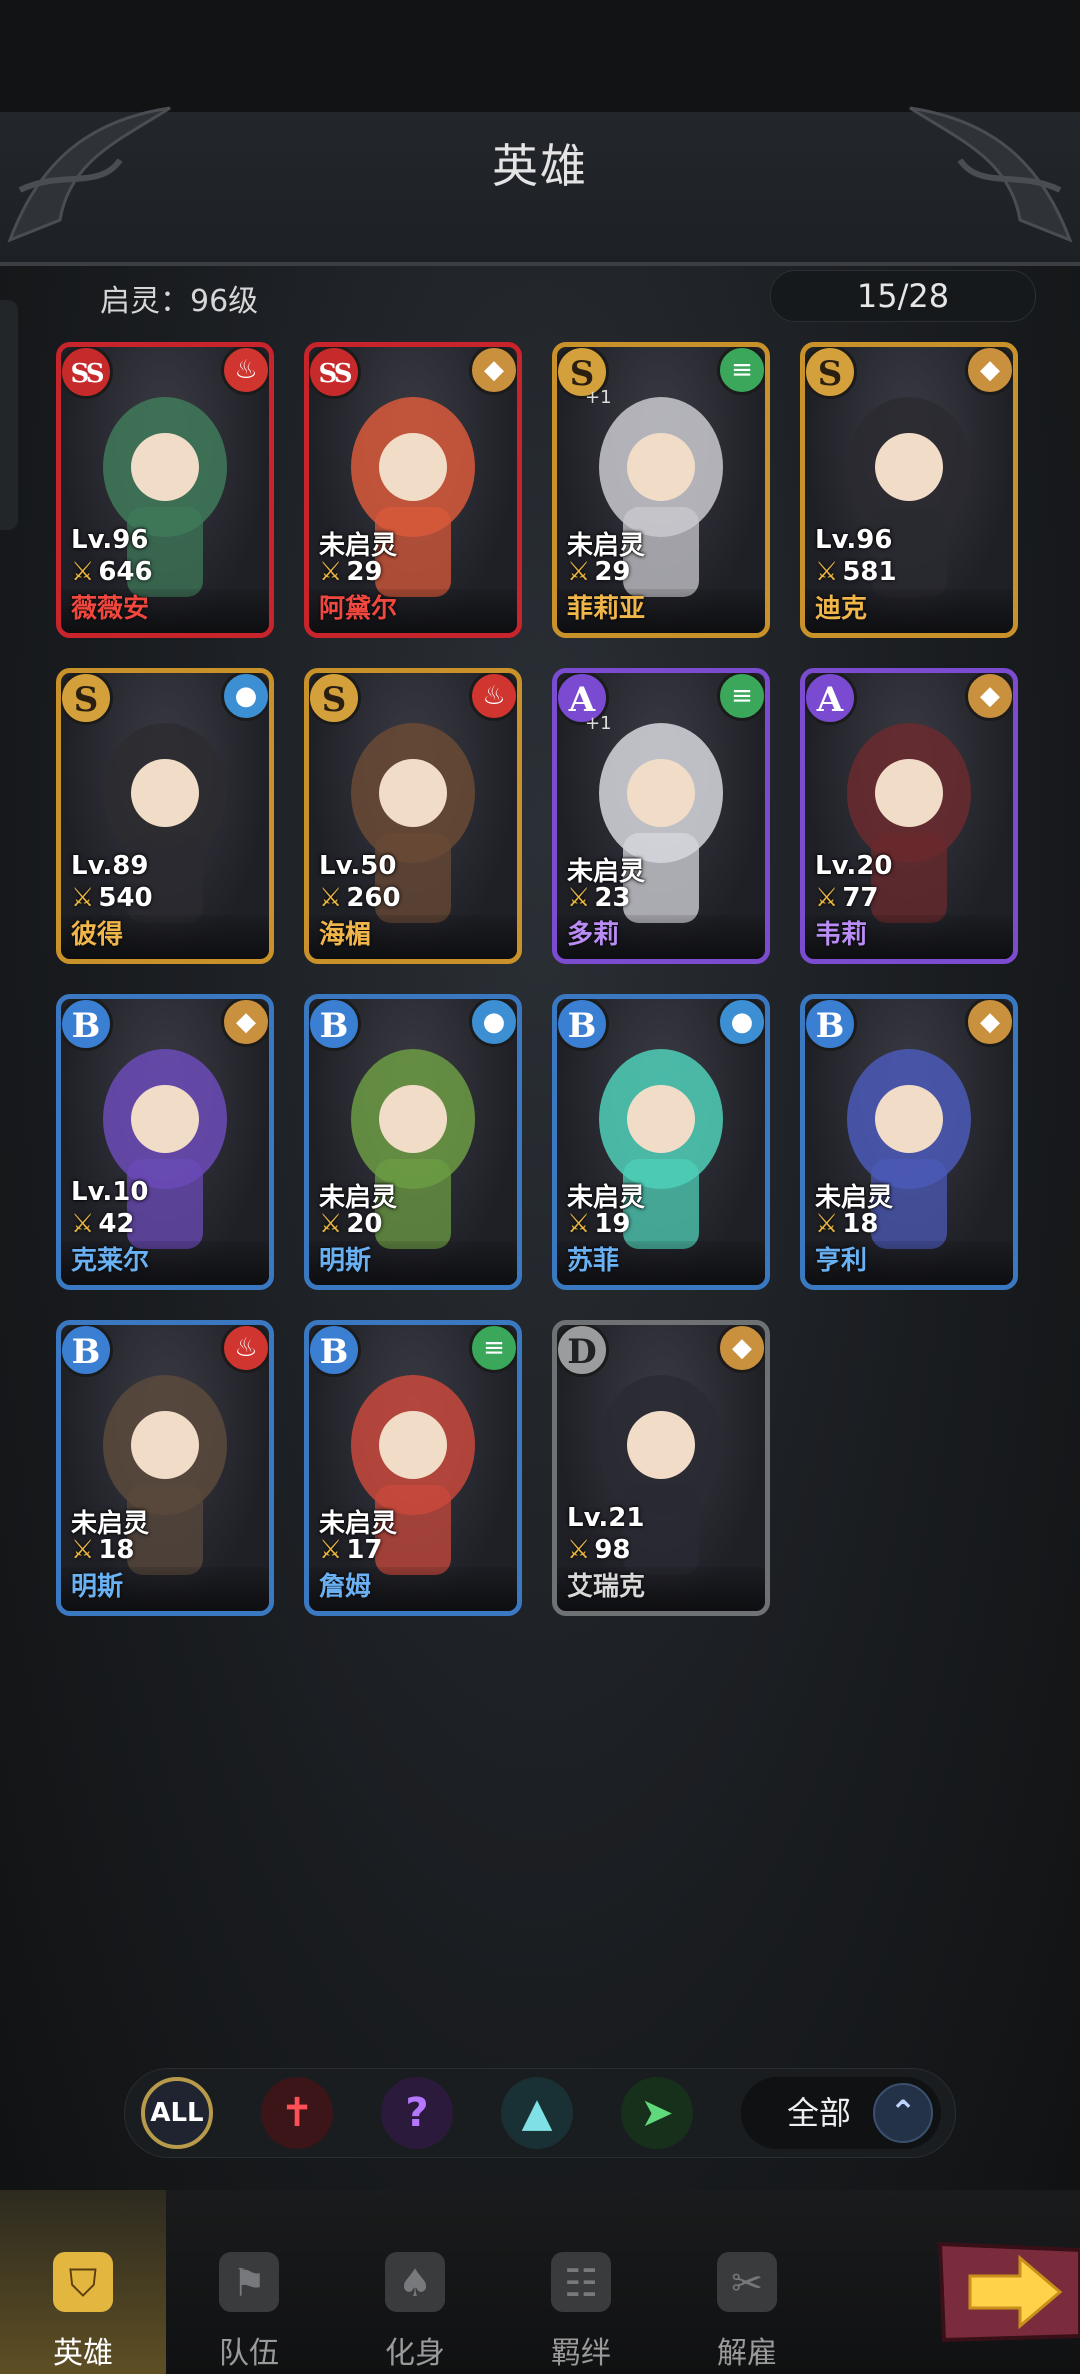 The width and height of the screenshot is (1080, 2374). Describe the element at coordinates (581, 2353) in the screenshot. I see `nav-label: 羁绊` at that location.